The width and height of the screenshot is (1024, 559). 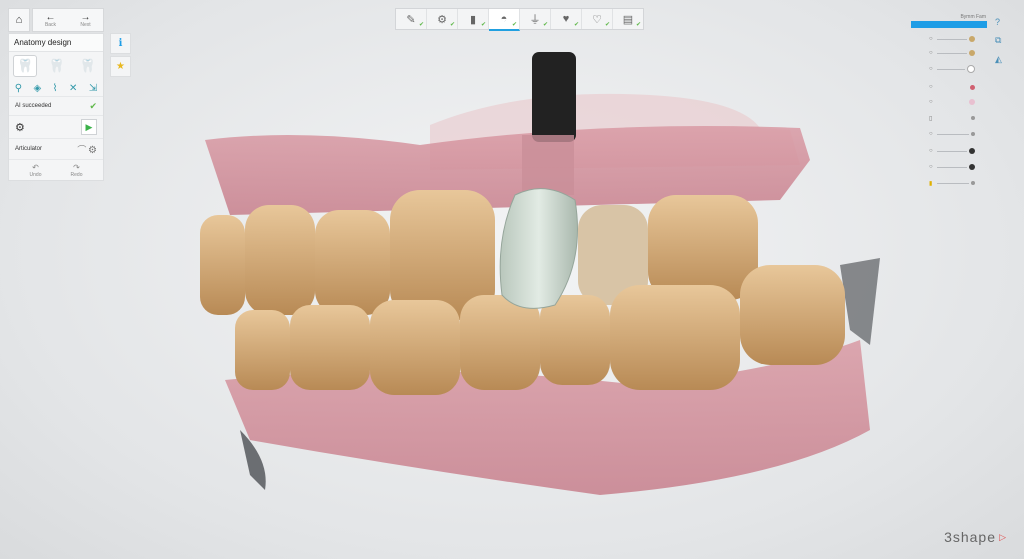 I want to click on brand-triangle-icon: ▷, so click(x=1002, y=537).